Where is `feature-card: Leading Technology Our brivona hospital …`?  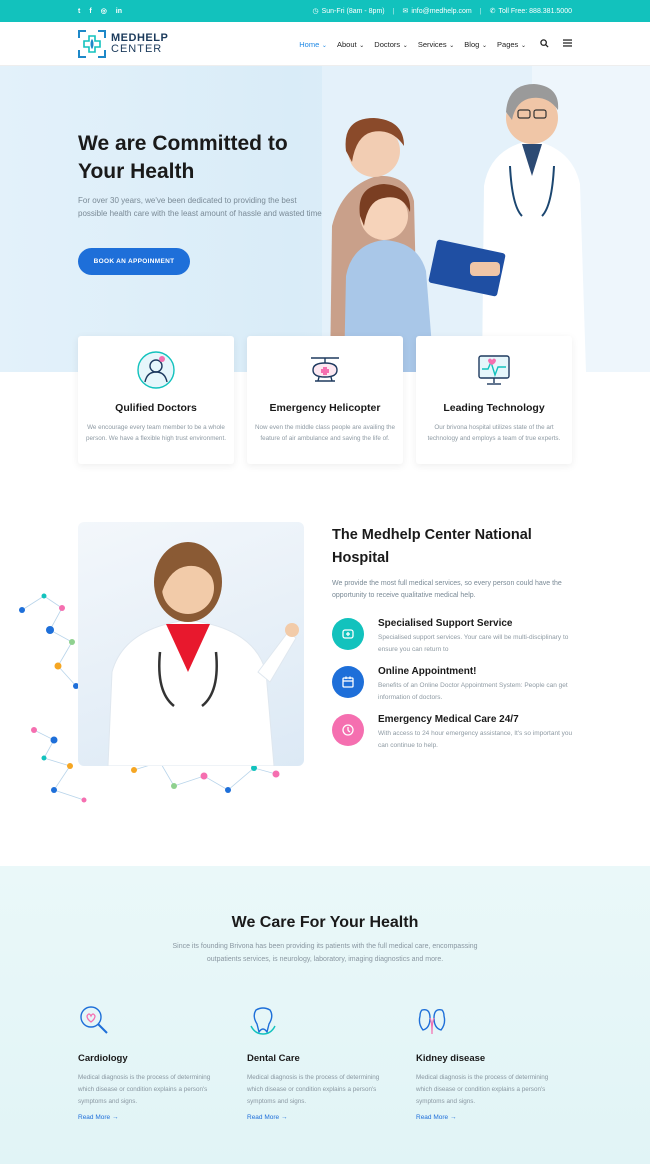 feature-card: Leading Technology Our brivona hospital … is located at coordinates (494, 400).